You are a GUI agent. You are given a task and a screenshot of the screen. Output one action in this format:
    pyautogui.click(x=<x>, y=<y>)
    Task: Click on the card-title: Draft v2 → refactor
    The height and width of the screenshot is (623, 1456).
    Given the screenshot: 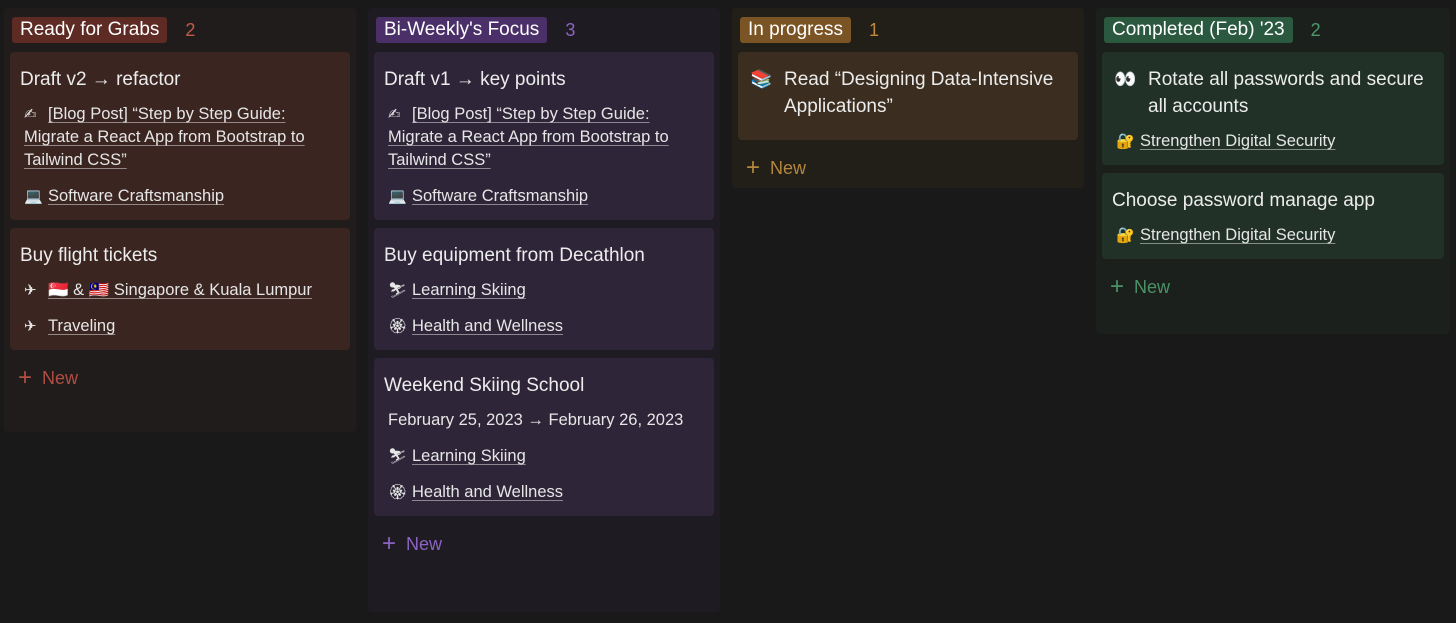 What is the action you would take?
    pyautogui.click(x=100, y=79)
    